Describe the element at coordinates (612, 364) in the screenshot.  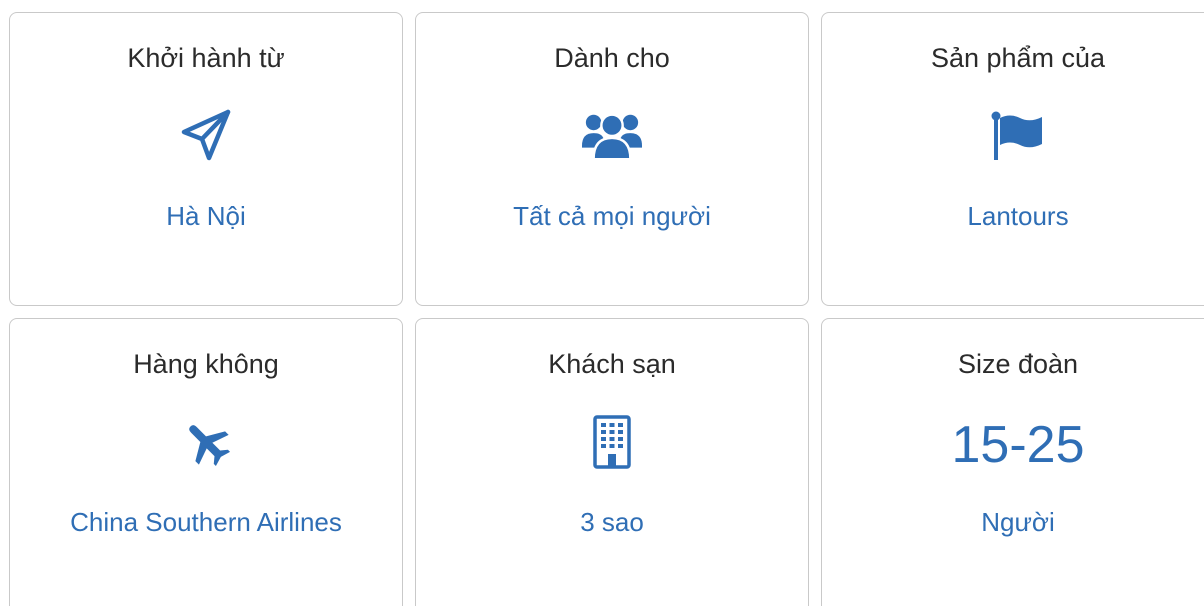
I see `card-title: Khách sạn` at that location.